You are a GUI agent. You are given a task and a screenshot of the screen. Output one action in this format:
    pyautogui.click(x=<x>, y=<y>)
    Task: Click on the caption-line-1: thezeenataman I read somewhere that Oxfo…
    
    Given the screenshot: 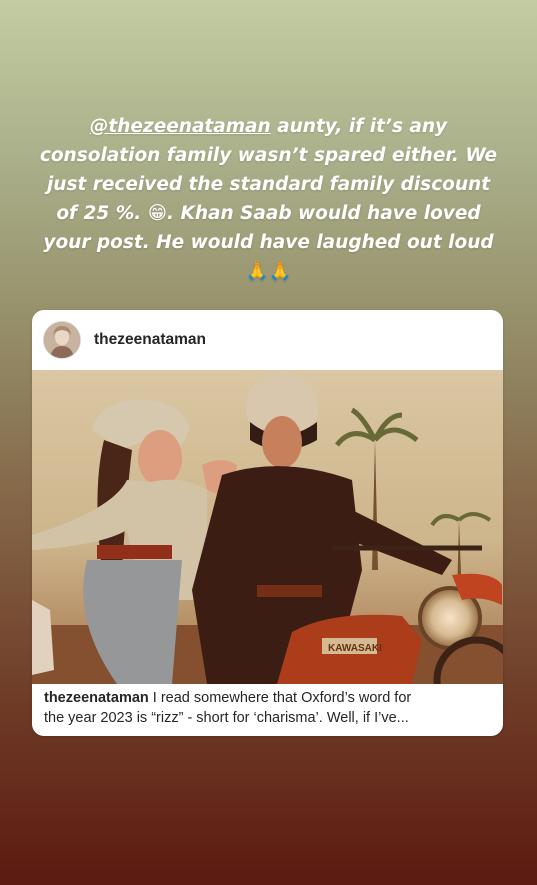 What is the action you would take?
    pyautogui.click(x=270, y=698)
    